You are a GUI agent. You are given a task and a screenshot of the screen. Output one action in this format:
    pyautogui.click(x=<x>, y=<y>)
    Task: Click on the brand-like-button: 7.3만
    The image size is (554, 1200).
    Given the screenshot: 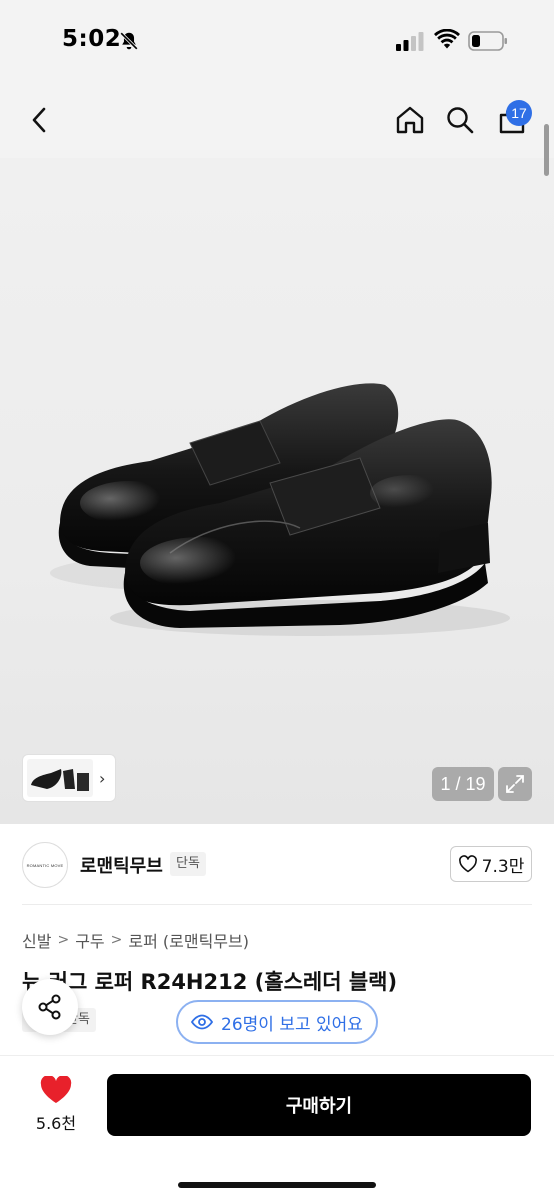 What is the action you would take?
    pyautogui.click(x=491, y=864)
    